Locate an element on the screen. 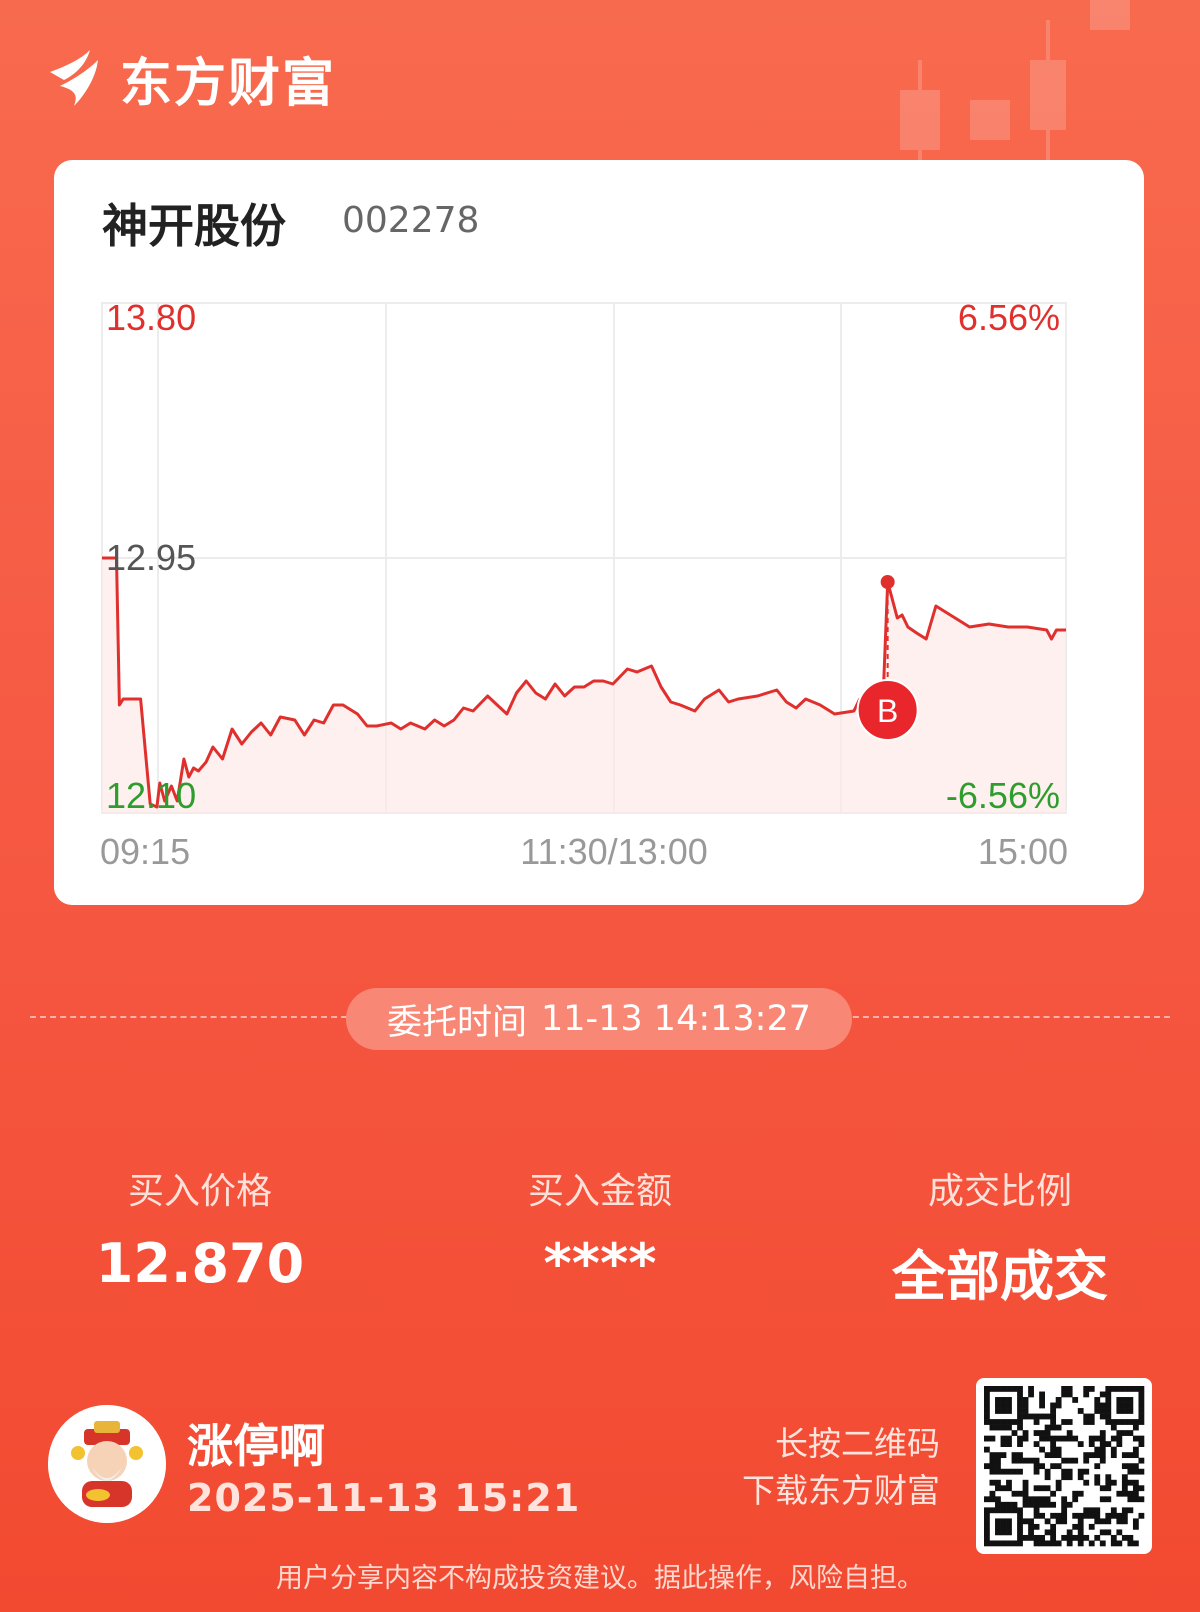 The width and height of the screenshot is (1200, 1612). username: 涨停啊 is located at coordinates (256, 1443).